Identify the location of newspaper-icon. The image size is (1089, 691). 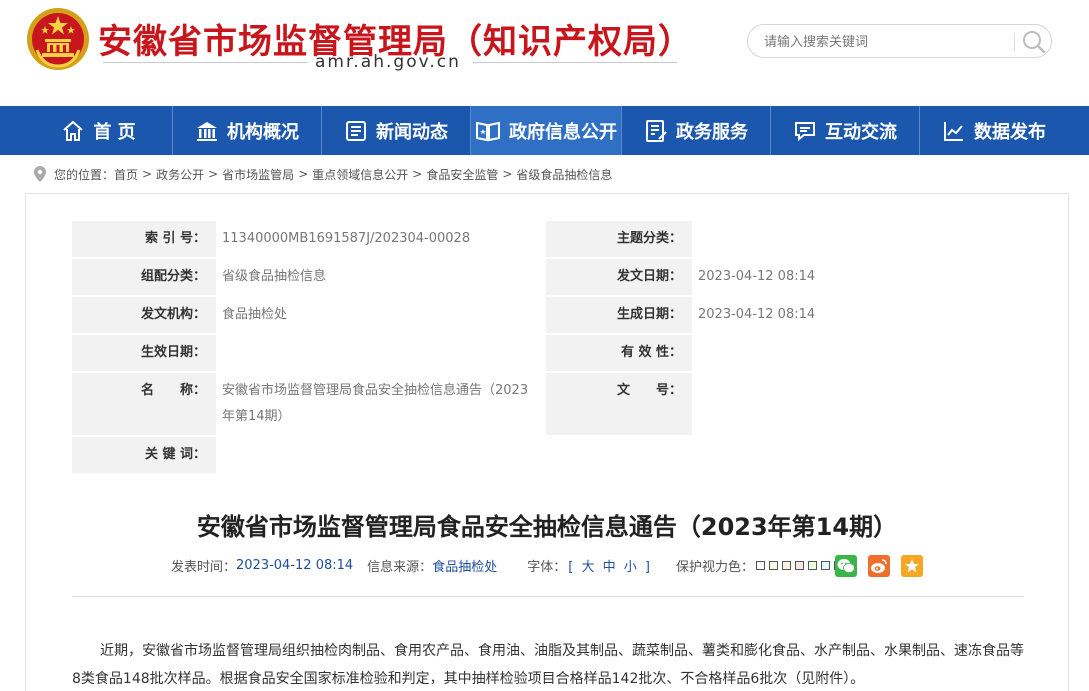
(356, 130).